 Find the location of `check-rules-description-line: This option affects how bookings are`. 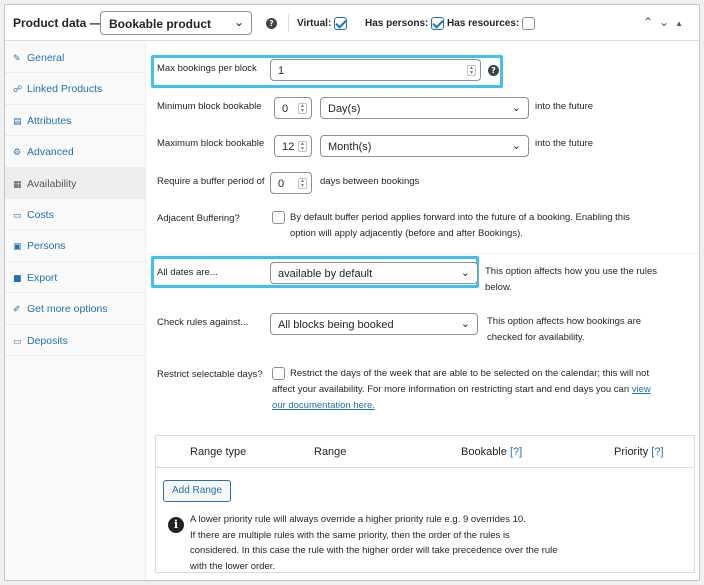

check-rules-description-line: This option affects how bookings are is located at coordinates (564, 321).